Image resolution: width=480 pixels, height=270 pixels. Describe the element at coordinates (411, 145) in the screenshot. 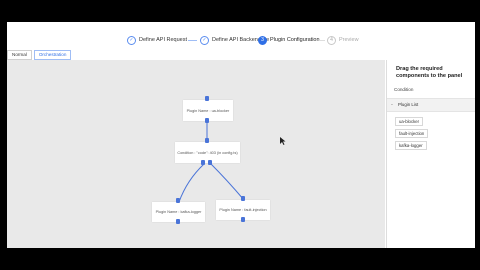

I see `plugin-item-kafka-logger: kafka-logger` at that location.